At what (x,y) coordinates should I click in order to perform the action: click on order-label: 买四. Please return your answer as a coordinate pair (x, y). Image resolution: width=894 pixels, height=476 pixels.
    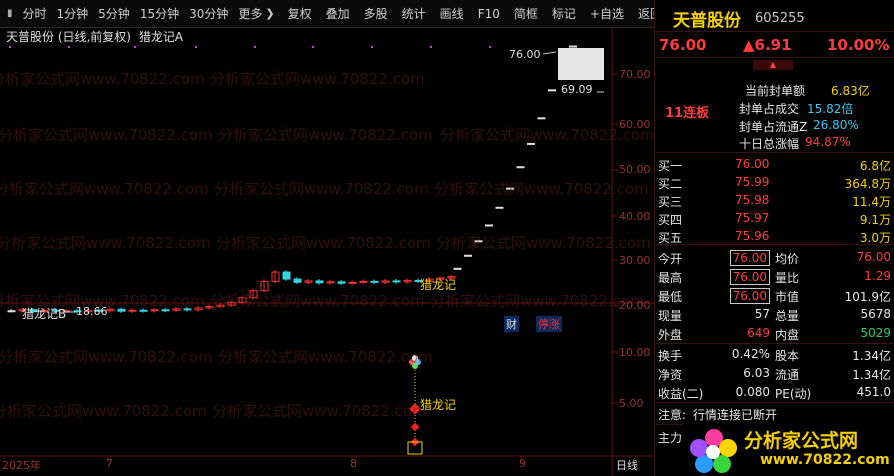
    Looking at the image, I should click on (670, 220).